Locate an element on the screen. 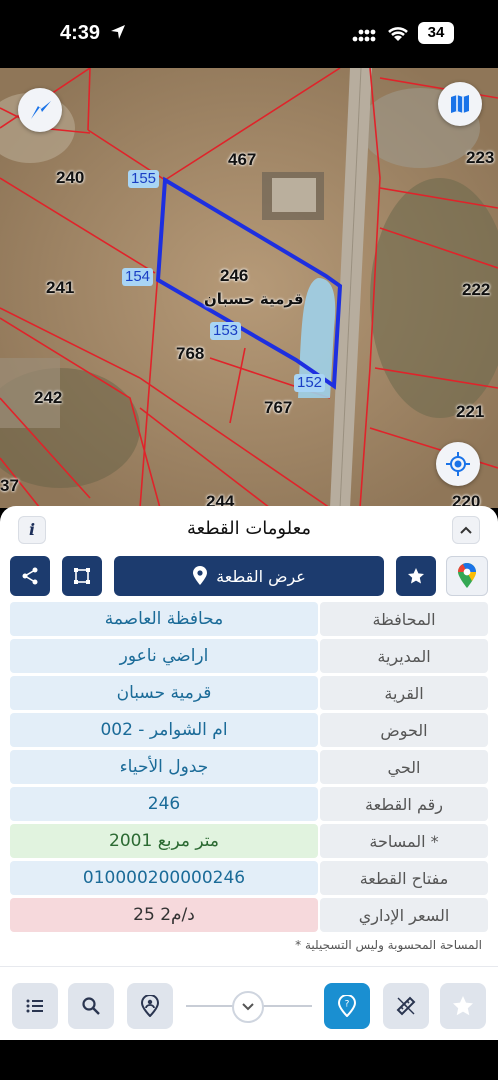 The width and height of the screenshot is (498, 1080). compass-icon is located at coordinates (41, 110).